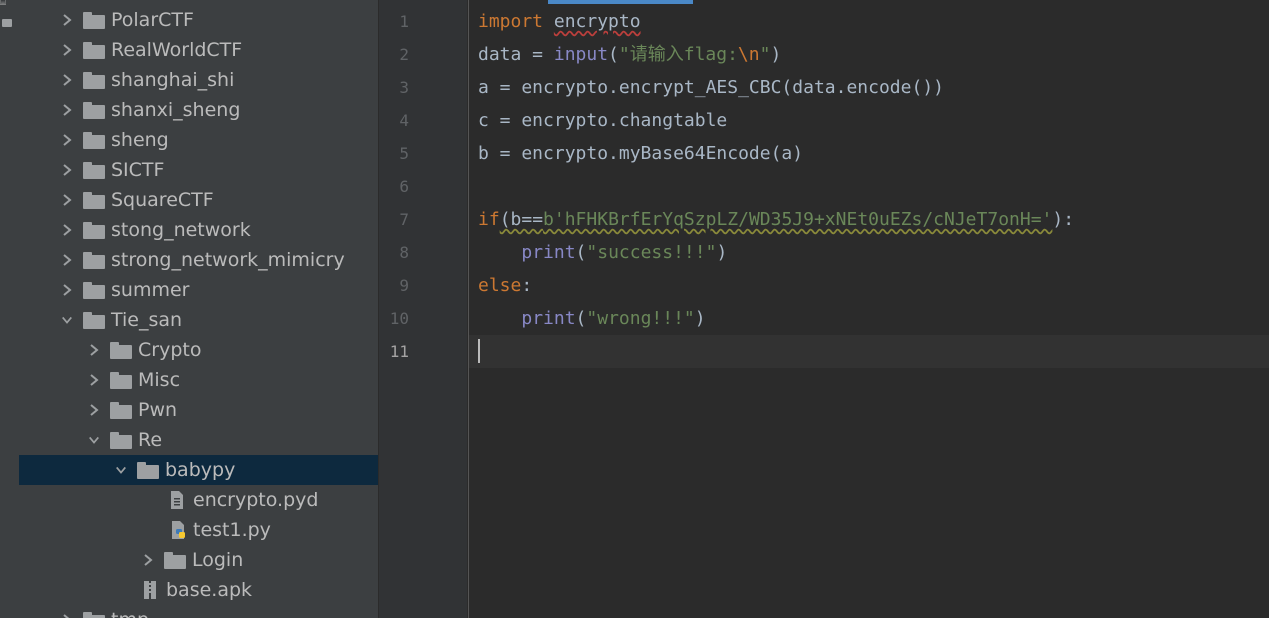 The height and width of the screenshot is (618, 1269). I want to click on tree-item: strong_network_mimicry, so click(198, 260).